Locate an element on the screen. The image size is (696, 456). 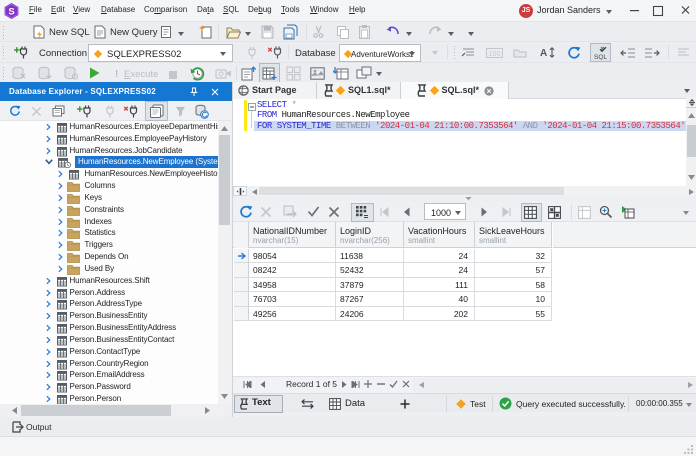
svg-text: 100 is located at coordinates (494, 53).